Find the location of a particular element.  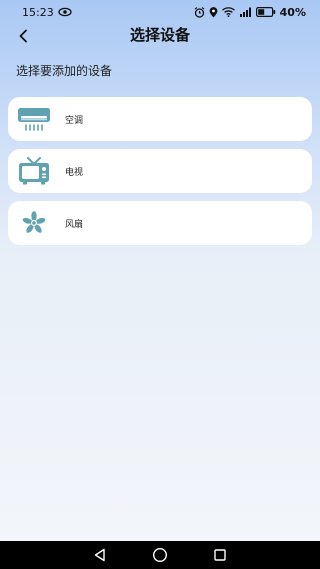

title-bar: 选择设备 is located at coordinates (160, 35).